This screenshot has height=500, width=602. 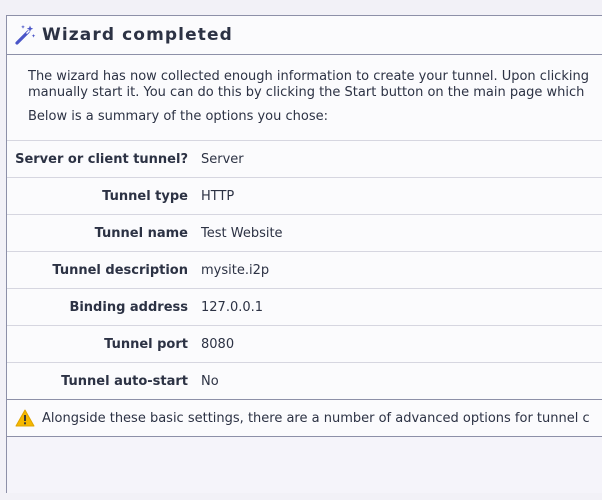 What do you see at coordinates (104, 233) in the screenshot?
I see `summary-label: Tunnel name` at bounding box center [104, 233].